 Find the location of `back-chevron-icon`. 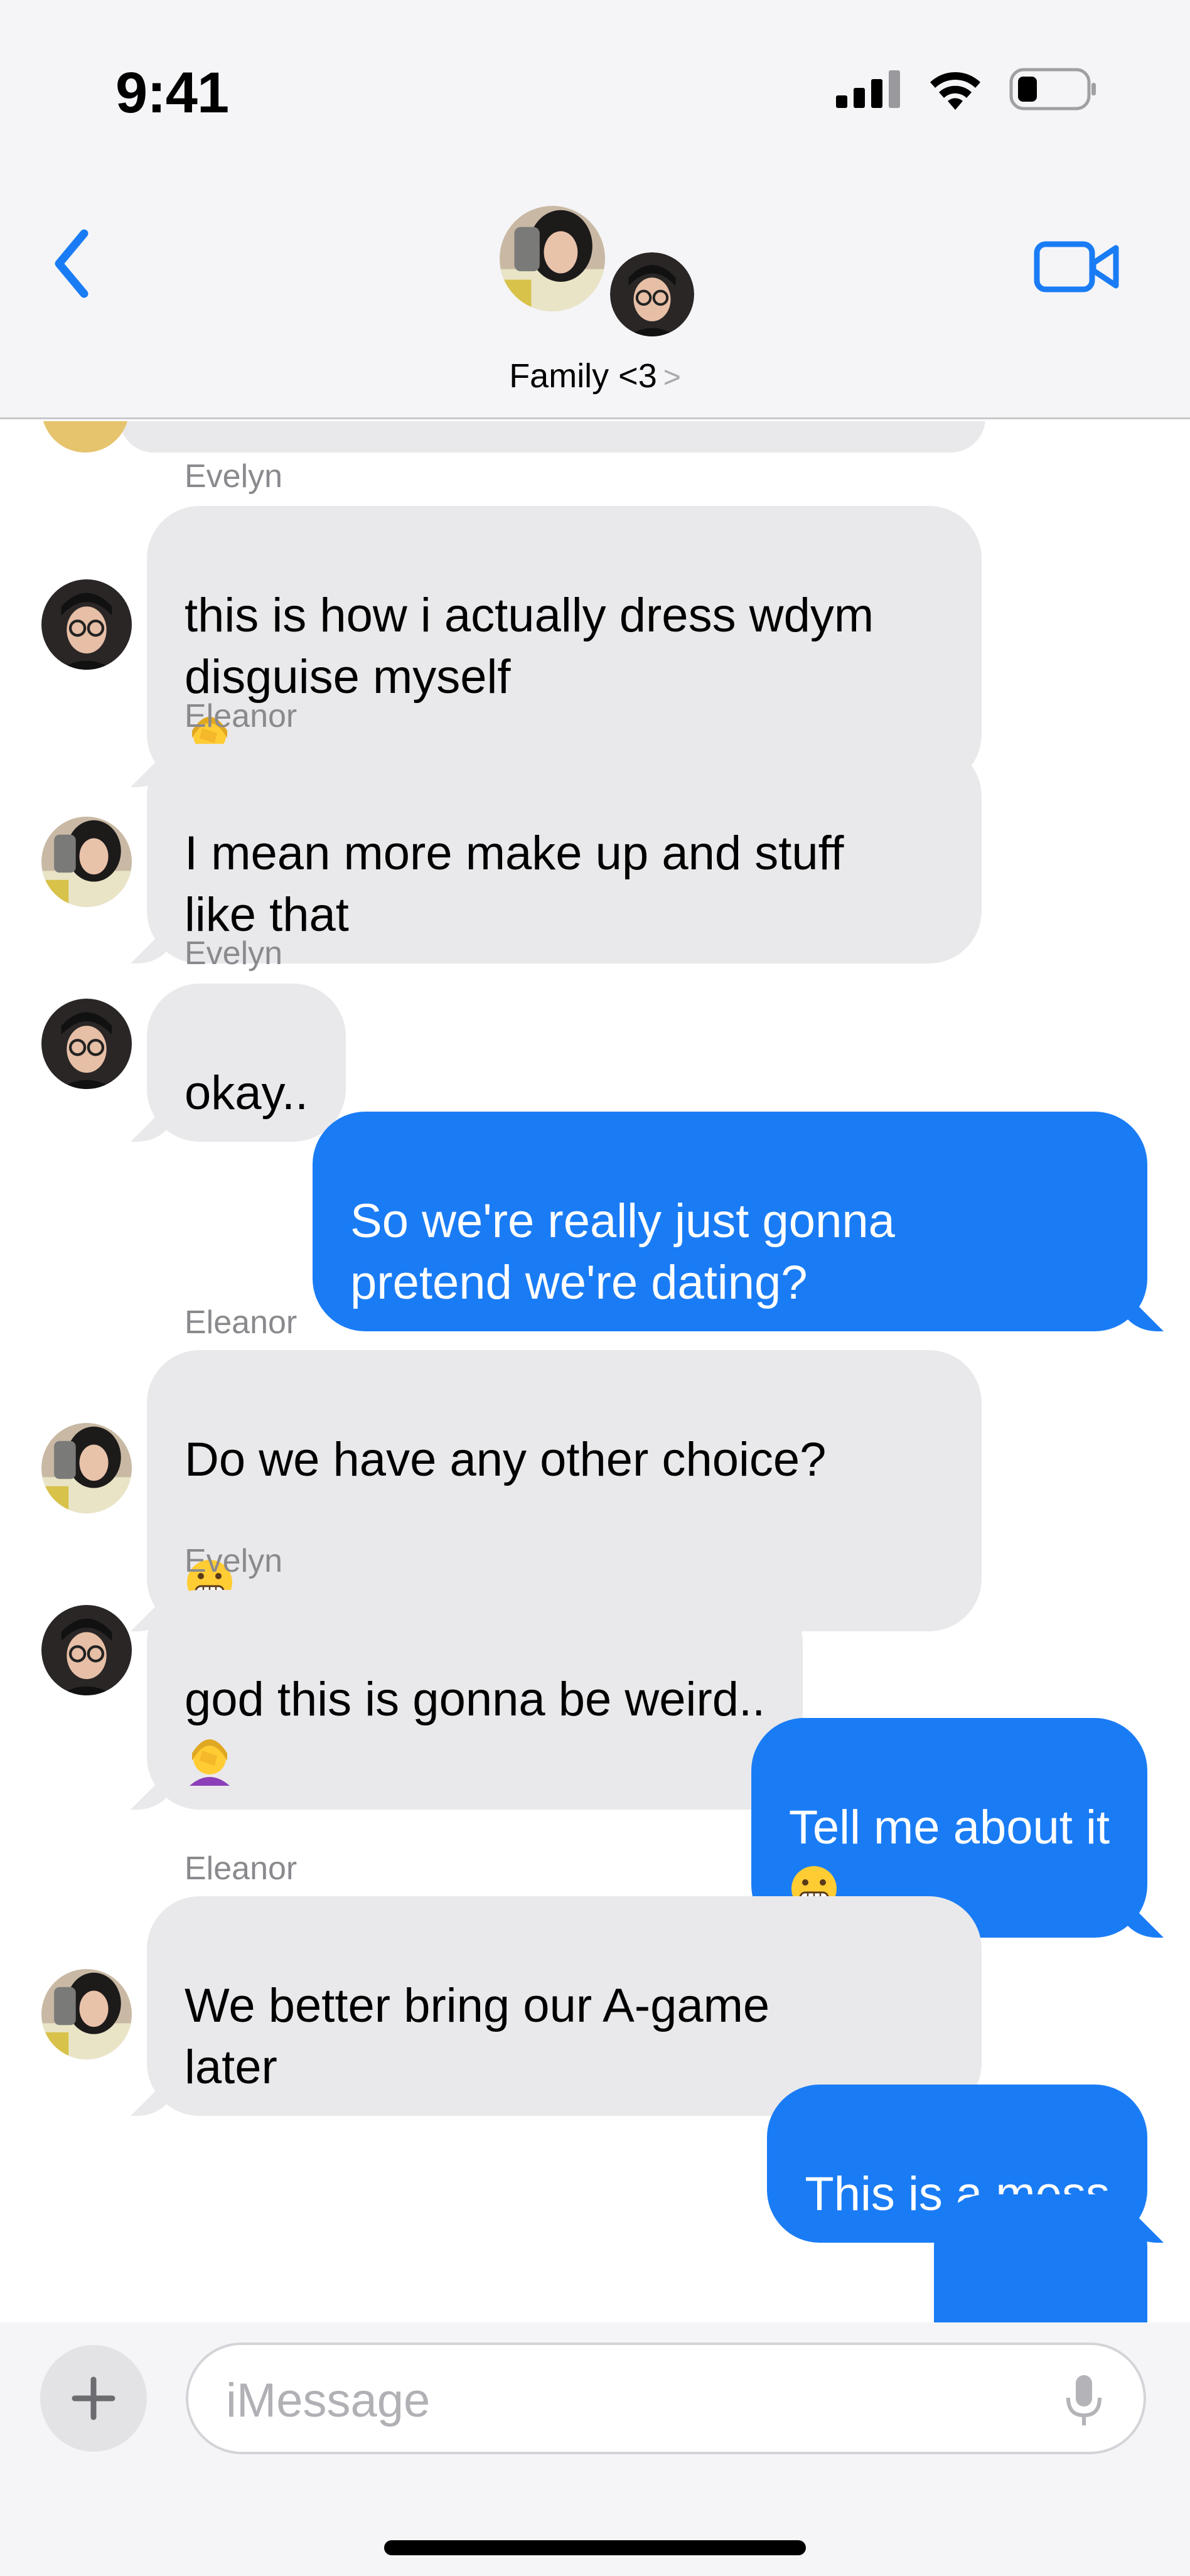

back-chevron-icon is located at coordinates (71, 263).